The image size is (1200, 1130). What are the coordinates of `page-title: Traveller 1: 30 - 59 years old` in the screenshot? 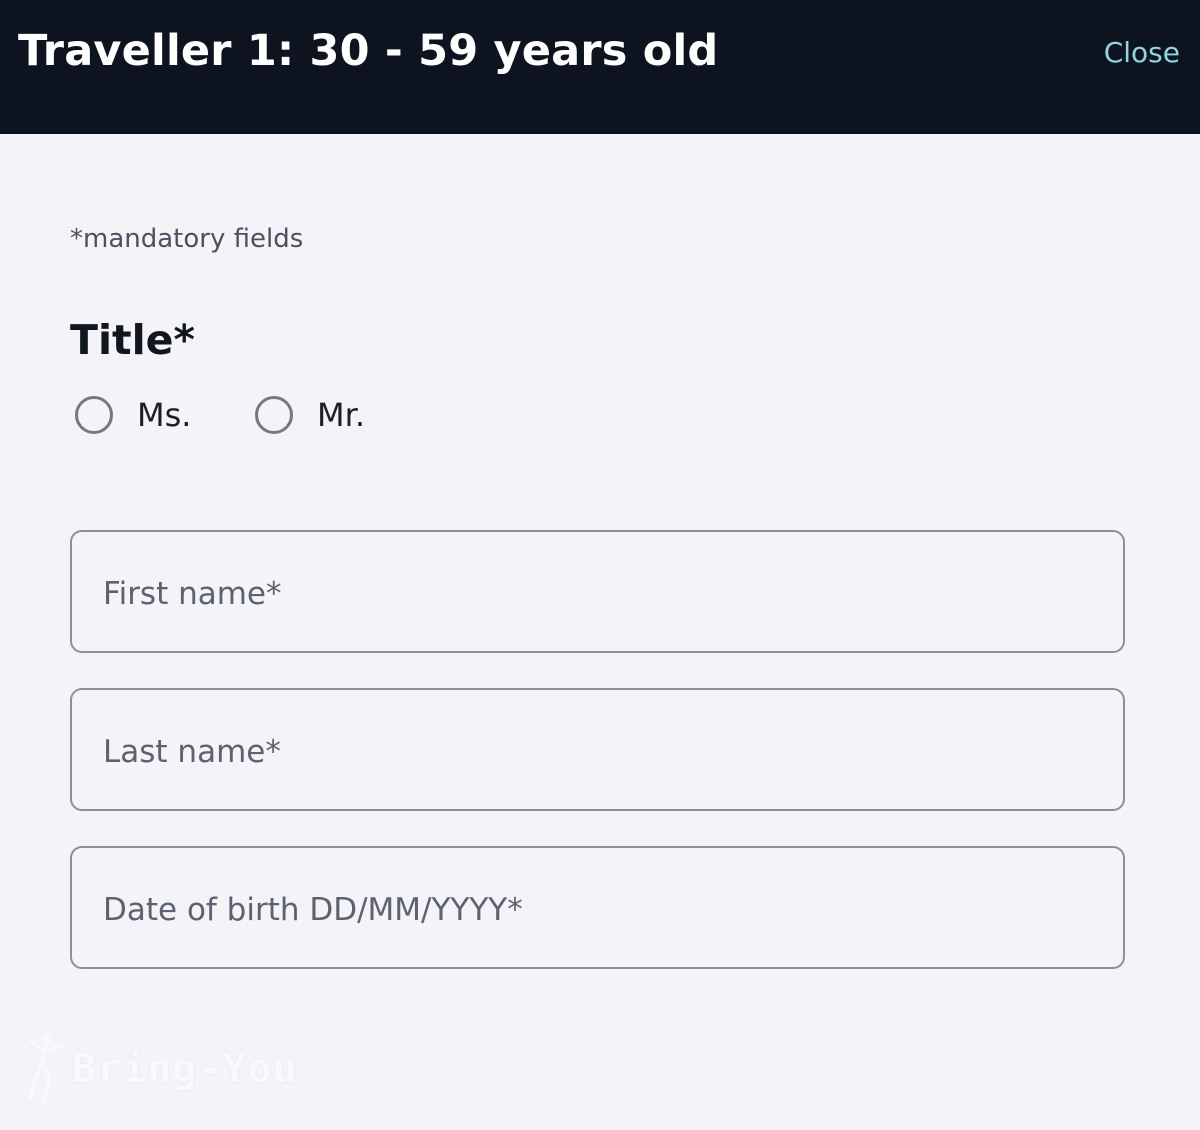 It's located at (368, 51).